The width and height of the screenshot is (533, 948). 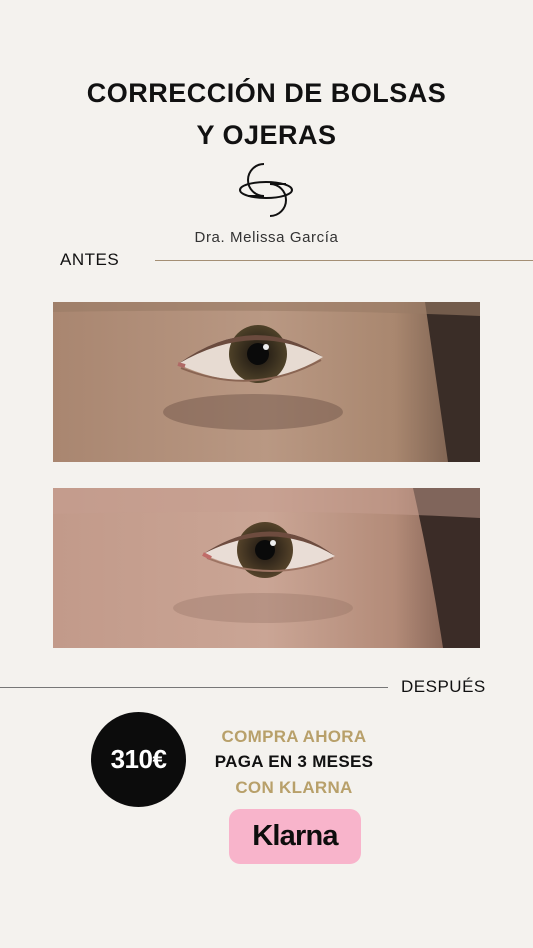 What do you see at coordinates (294, 761) in the screenshot?
I see `promo-line-pay-in-3: PAGA EN 3 MESES` at bounding box center [294, 761].